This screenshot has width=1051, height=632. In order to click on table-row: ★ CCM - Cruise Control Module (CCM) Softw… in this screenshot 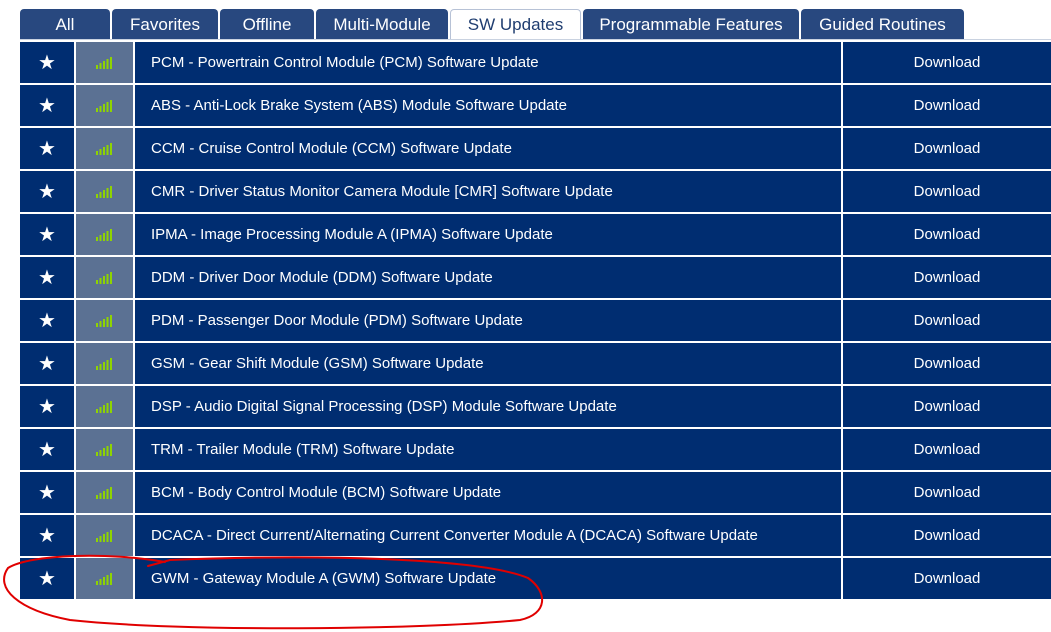, I will do `click(535, 148)`.